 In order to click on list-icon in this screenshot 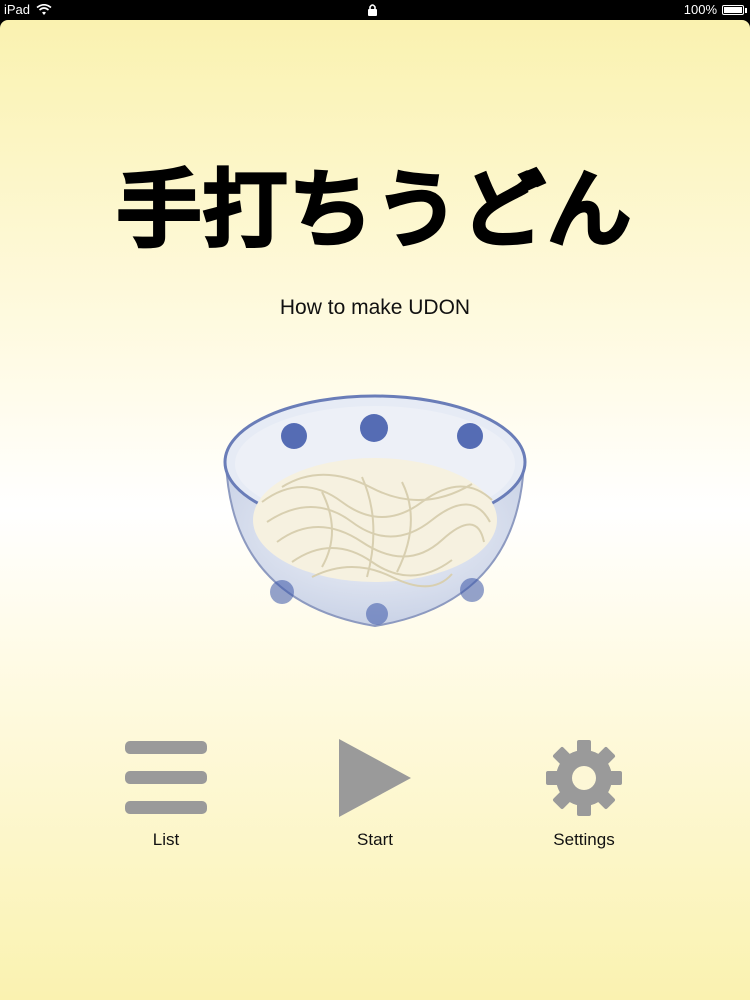, I will do `click(166, 778)`.